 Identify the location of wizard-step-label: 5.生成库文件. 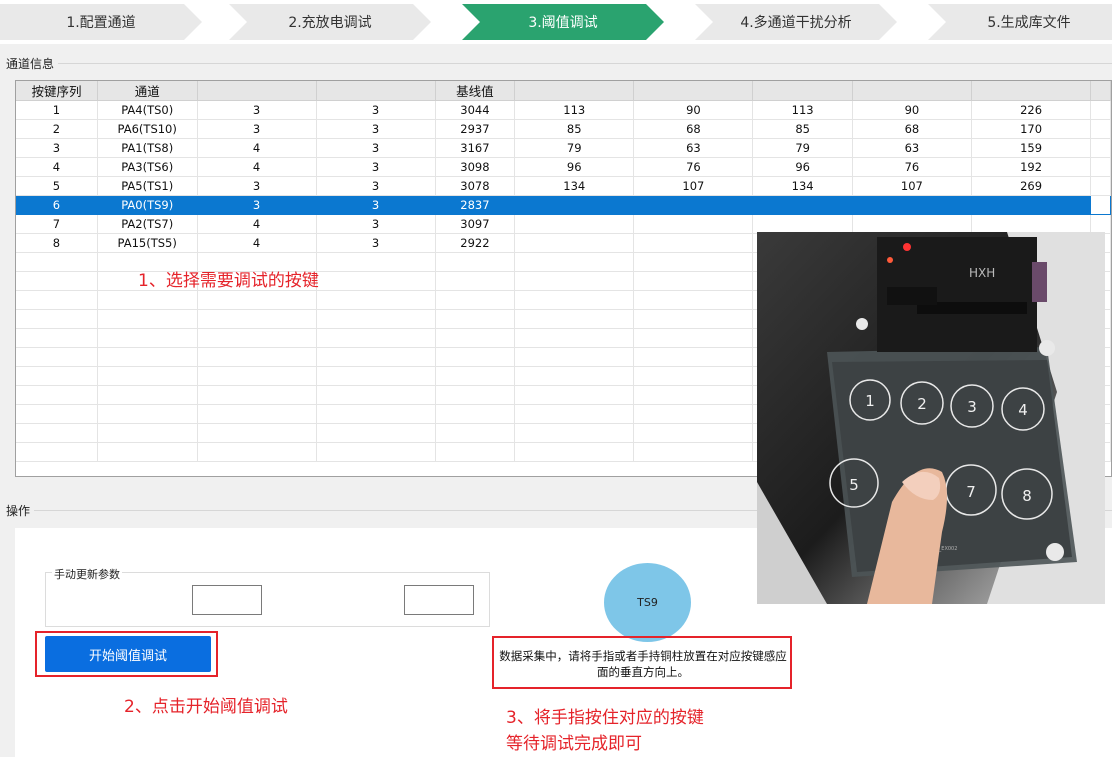
(1029, 23).